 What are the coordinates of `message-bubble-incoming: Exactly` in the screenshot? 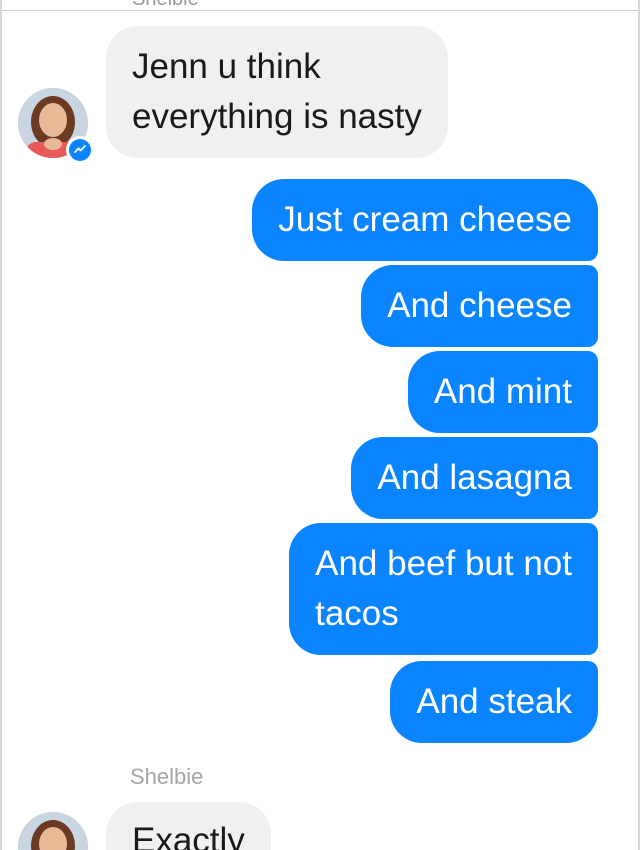 It's located at (188, 826).